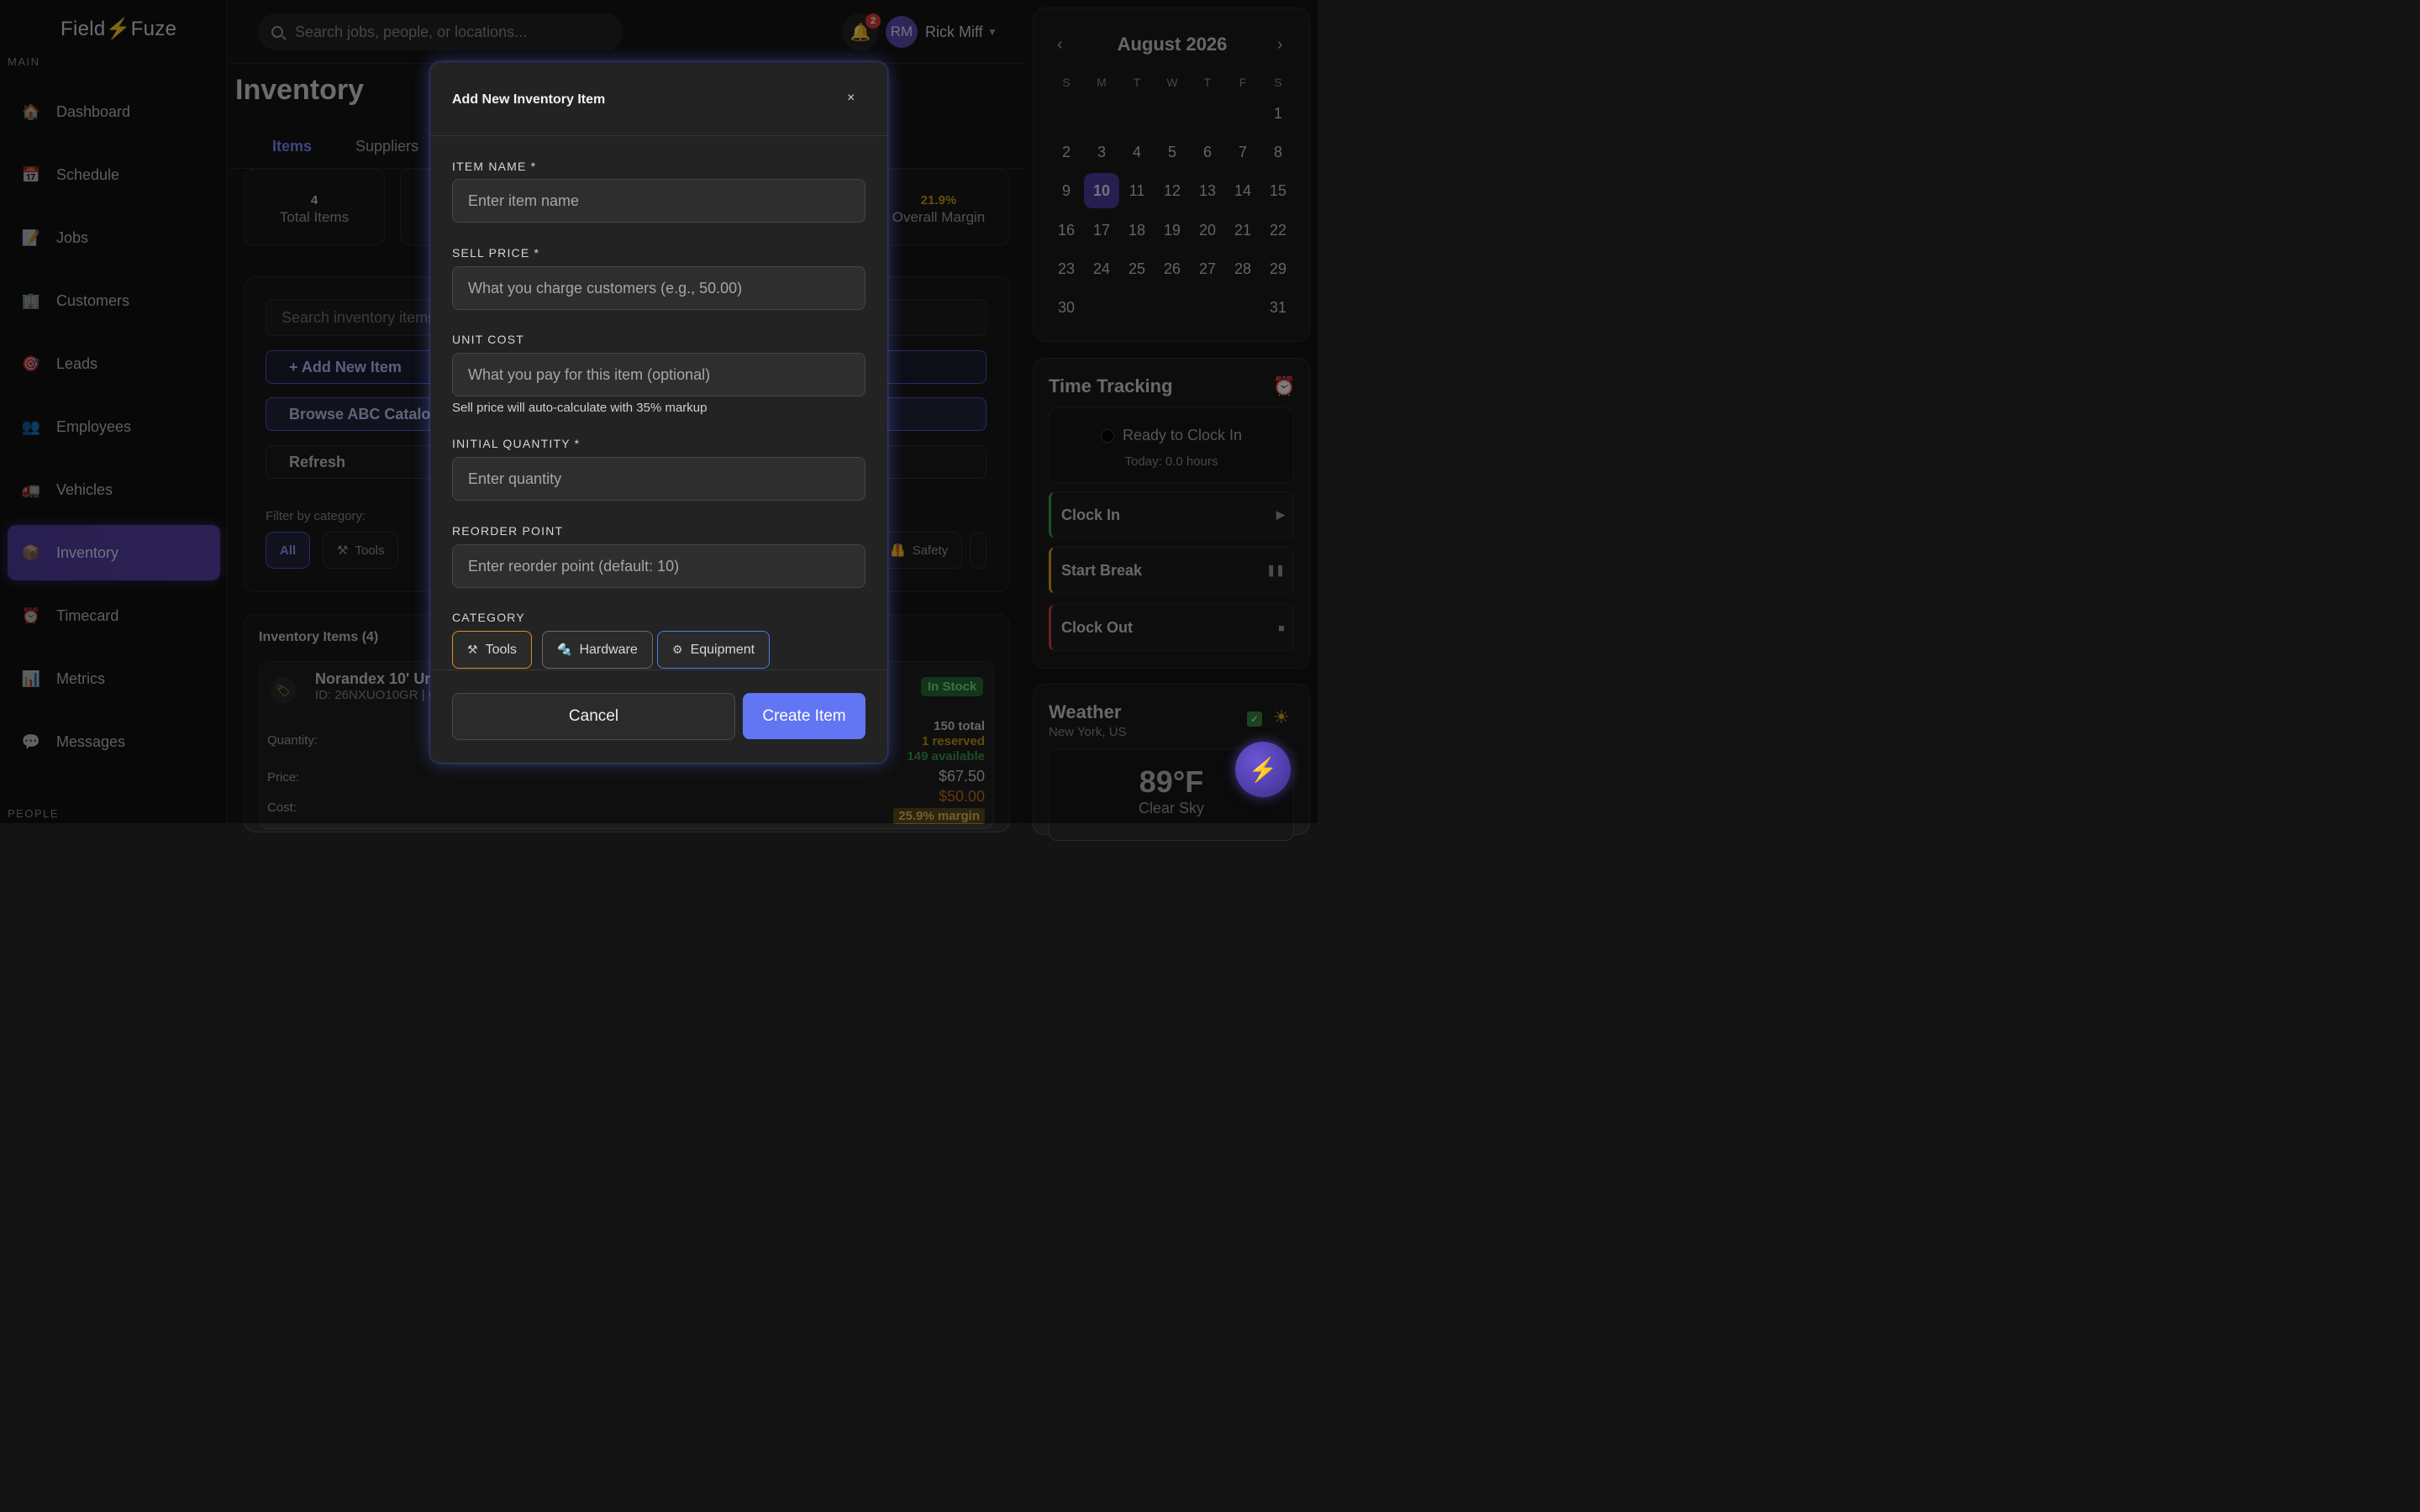 The height and width of the screenshot is (1512, 2420). I want to click on category-hardware-button: 🔩 Hardware, so click(597, 650).